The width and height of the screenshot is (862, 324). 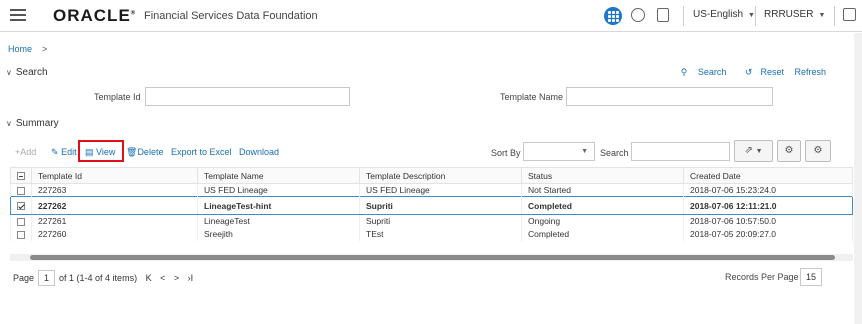 I want to click on hamburger-menu-icon, so click(x=18, y=15).